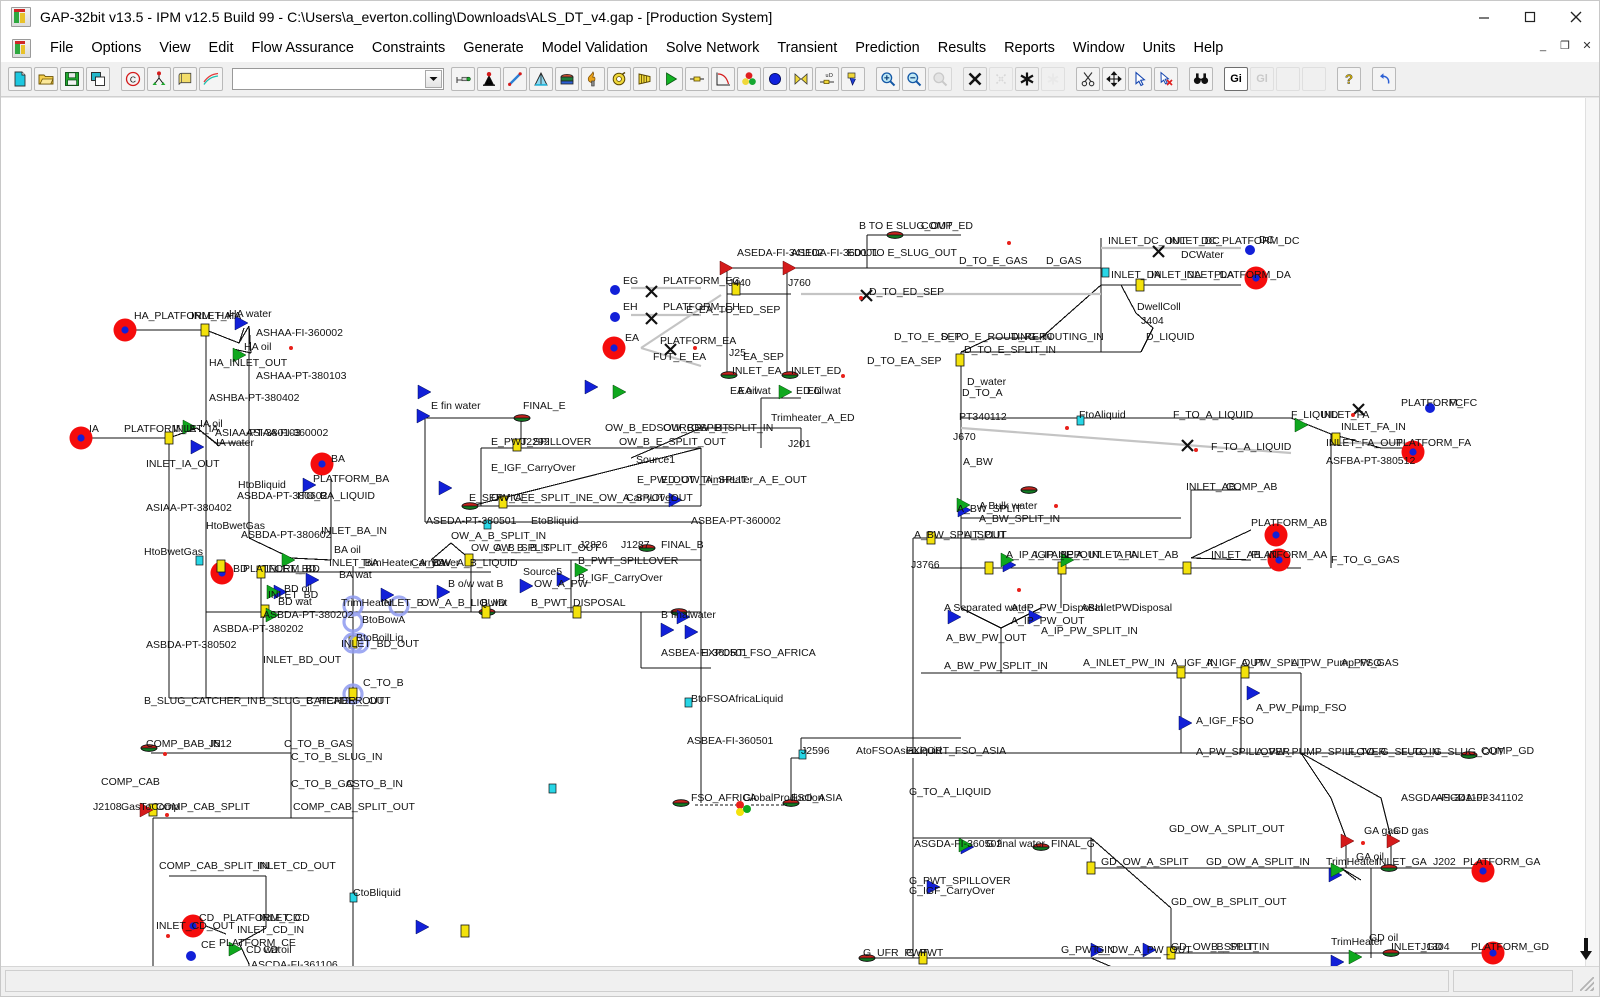  What do you see at coordinates (107, 807) in the screenshot?
I see `network-node-label: J2108` at bounding box center [107, 807].